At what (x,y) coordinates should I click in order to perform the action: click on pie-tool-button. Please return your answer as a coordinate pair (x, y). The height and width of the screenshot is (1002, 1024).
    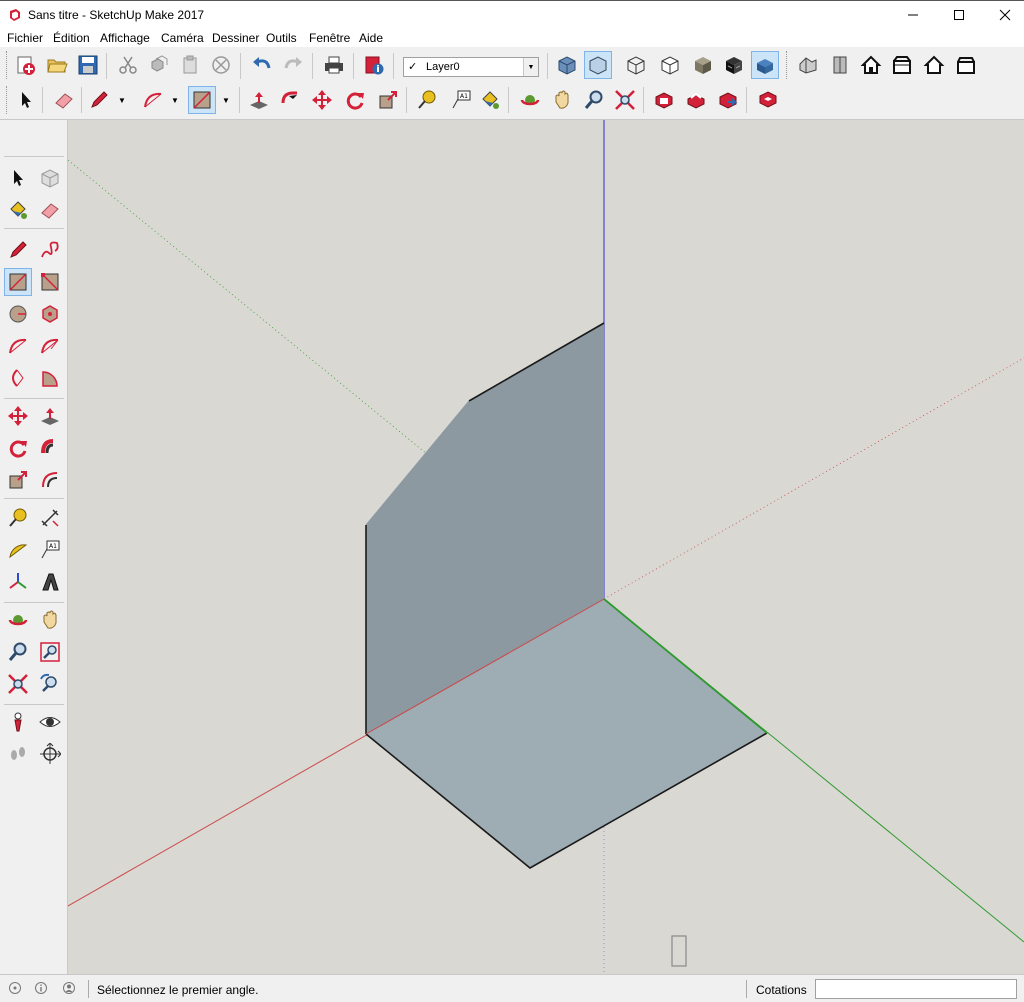
    Looking at the image, I should click on (50, 378).